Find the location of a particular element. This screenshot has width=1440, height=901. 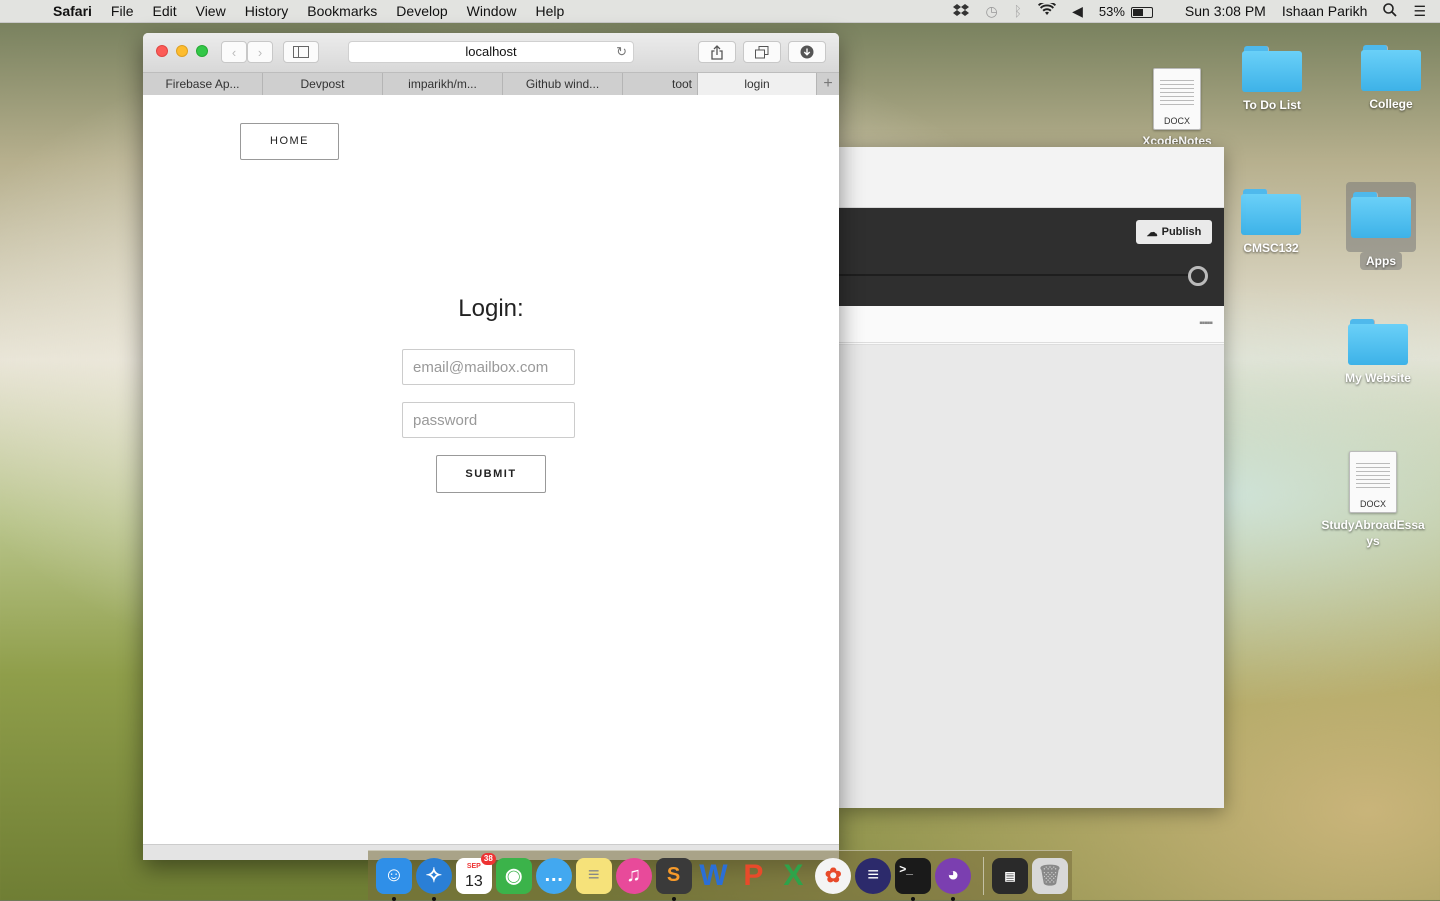

desktop-icon-apps: Apps is located at coordinates (1381, 226).